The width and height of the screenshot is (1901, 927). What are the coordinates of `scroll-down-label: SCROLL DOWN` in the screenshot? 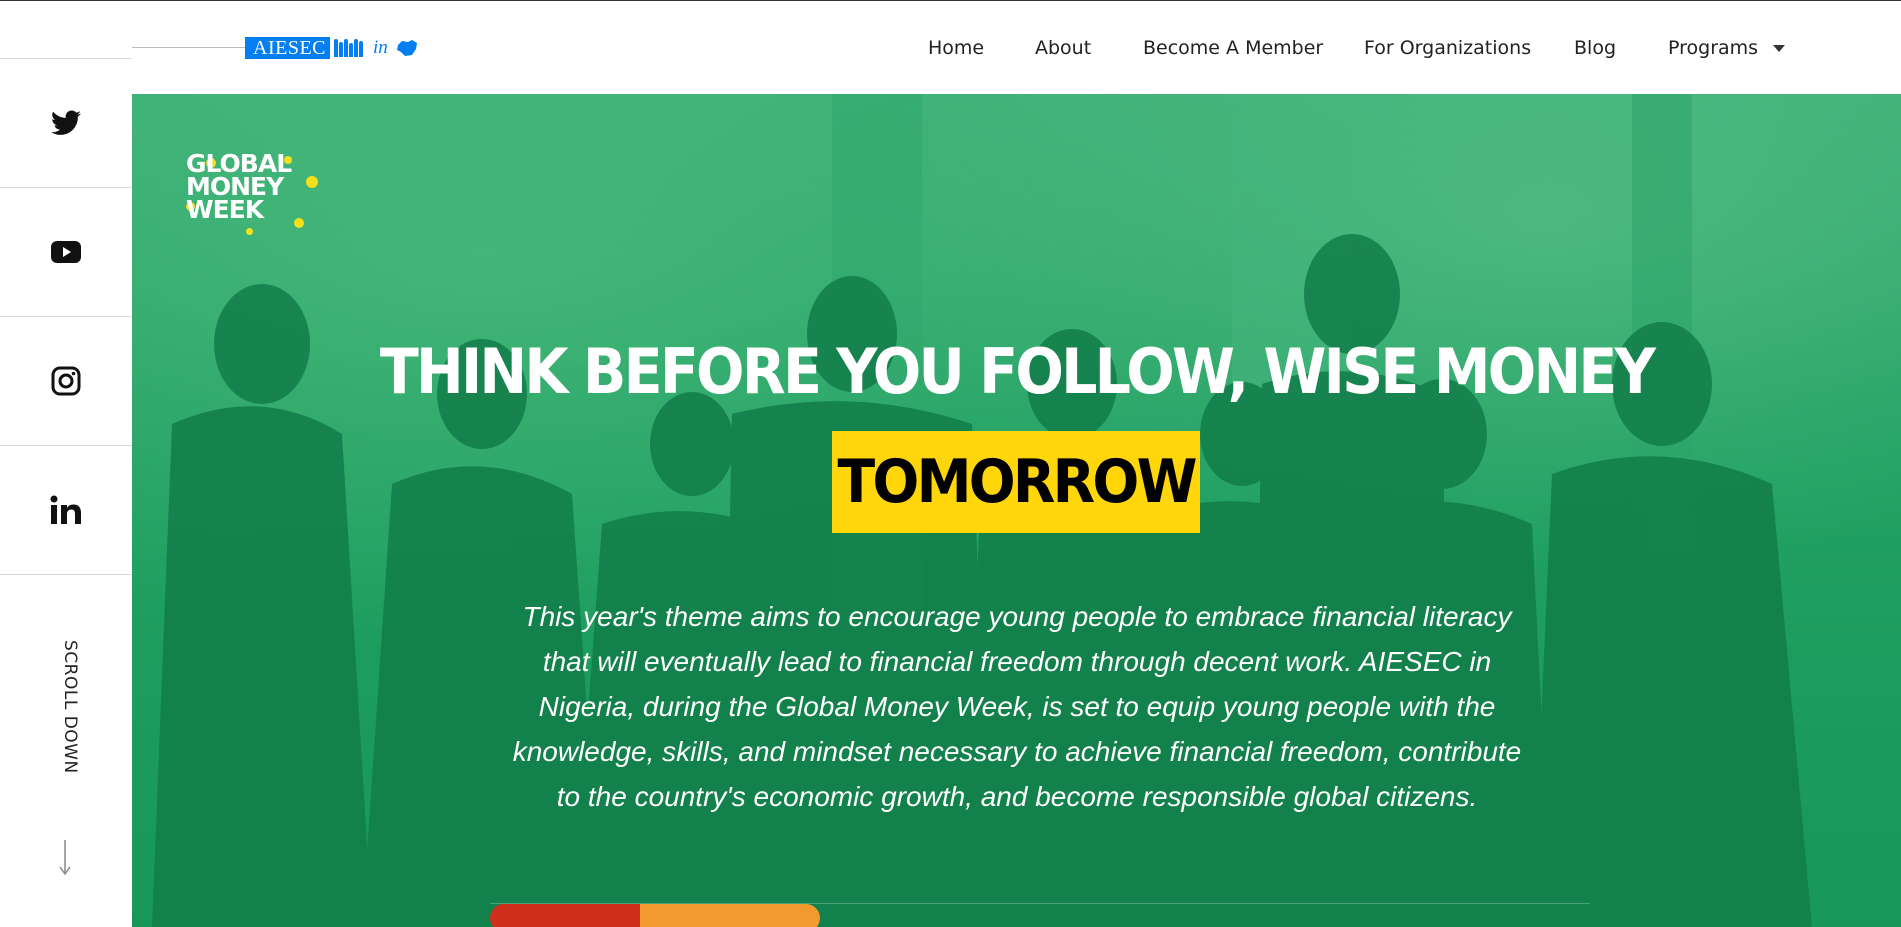 It's located at (66, 715).